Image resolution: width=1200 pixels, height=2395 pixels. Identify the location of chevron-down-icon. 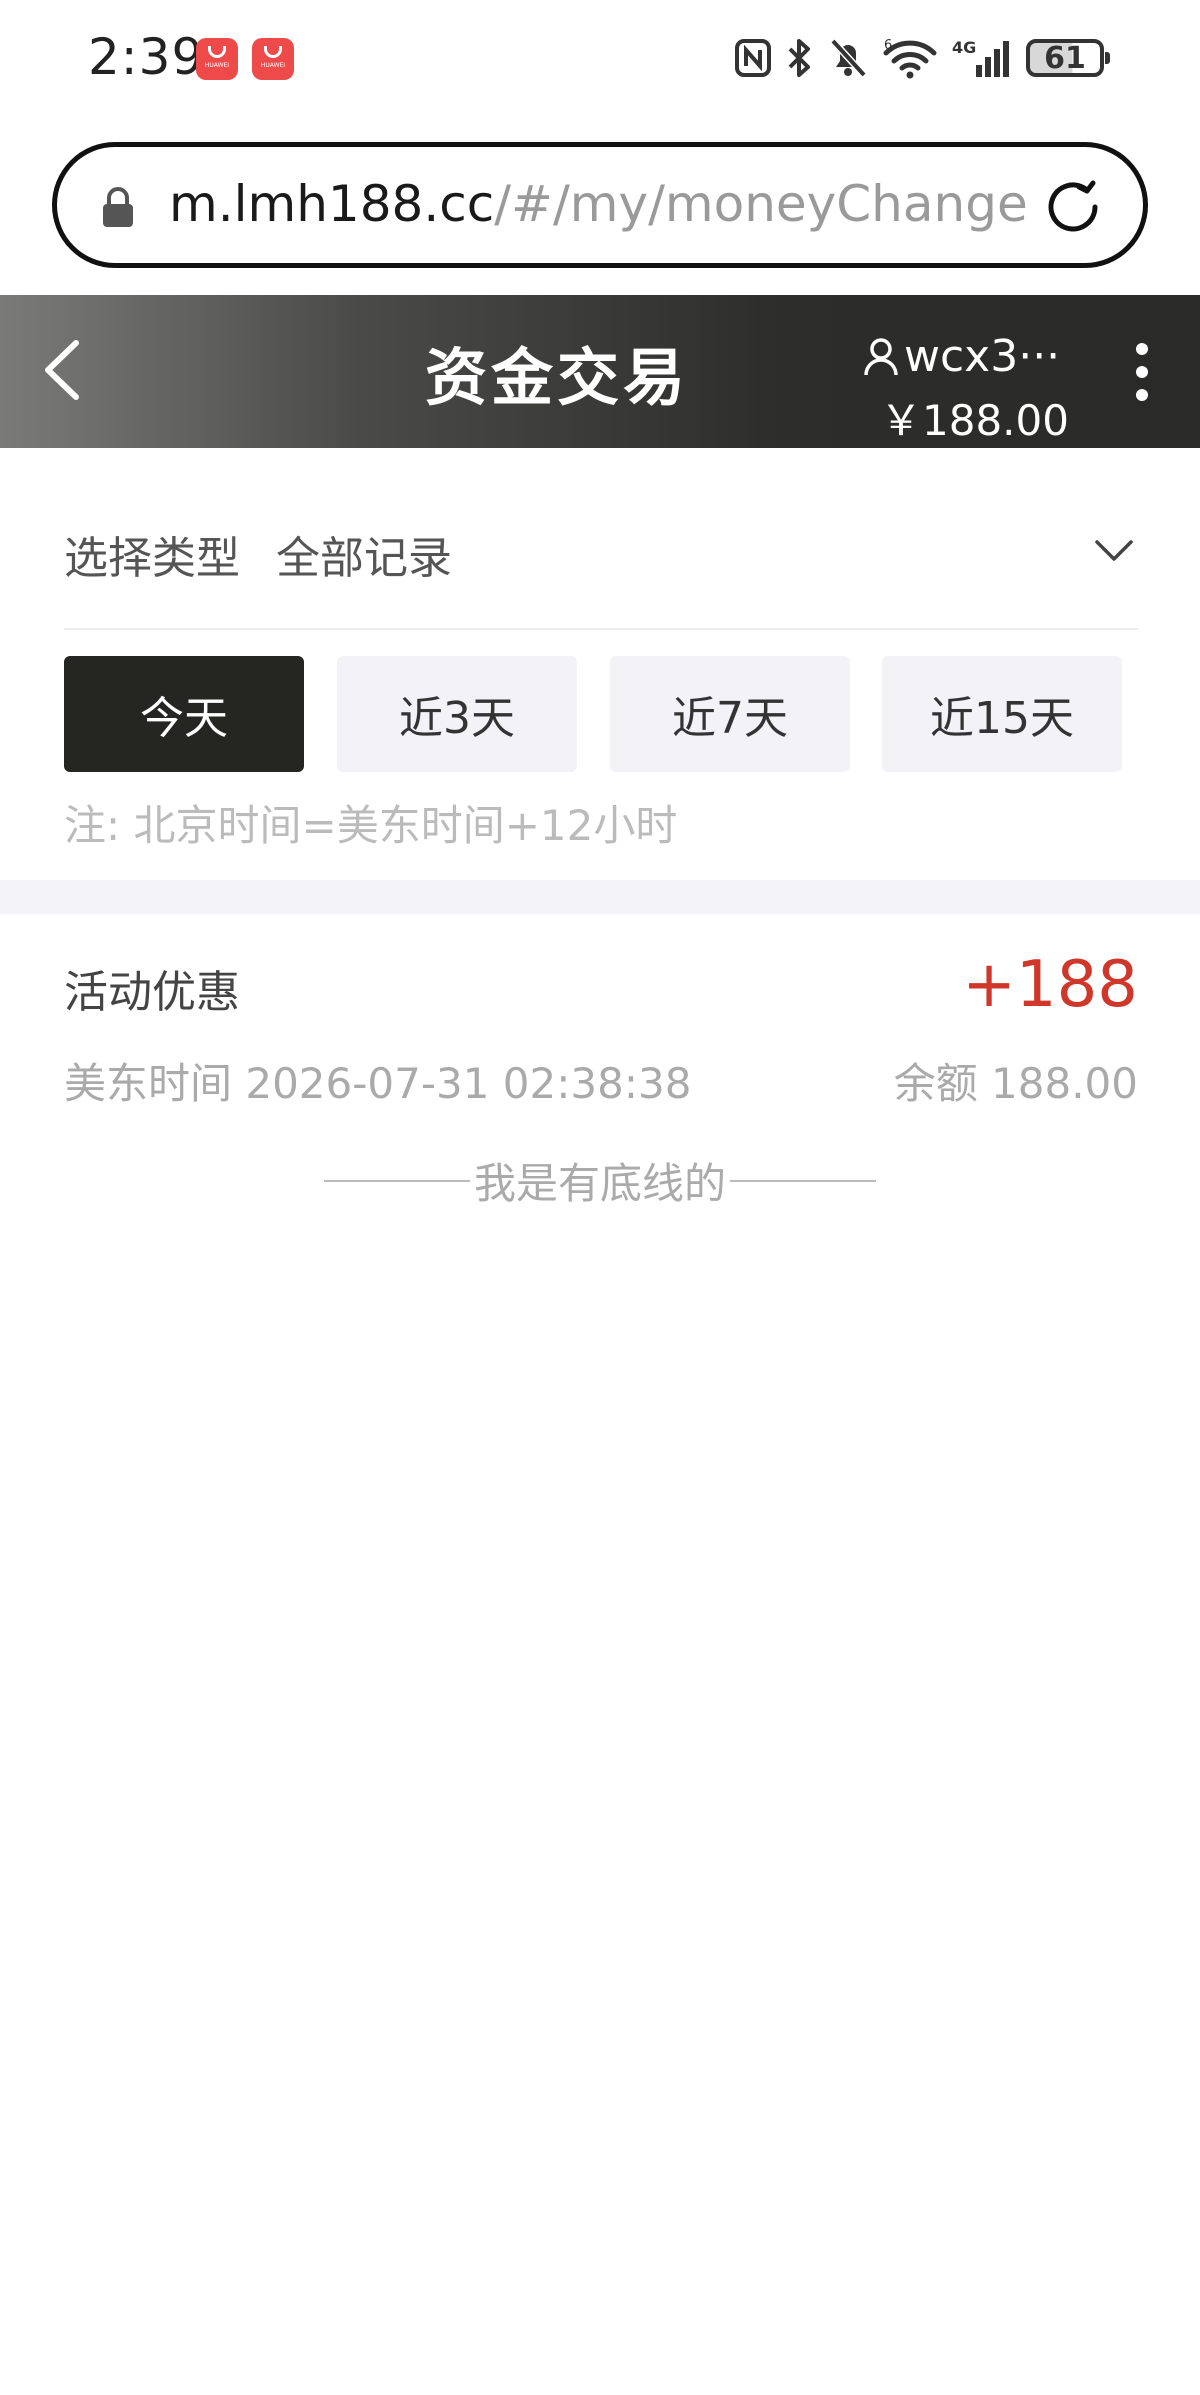
(1114, 551).